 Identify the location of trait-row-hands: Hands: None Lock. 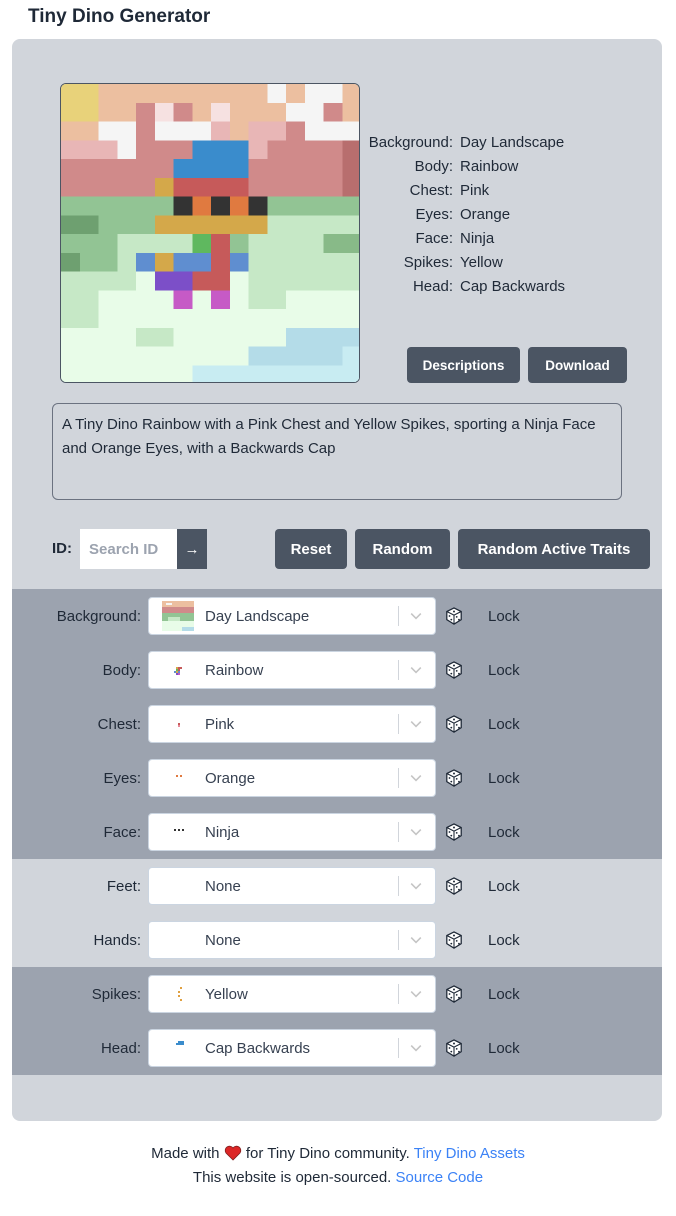
(337, 940).